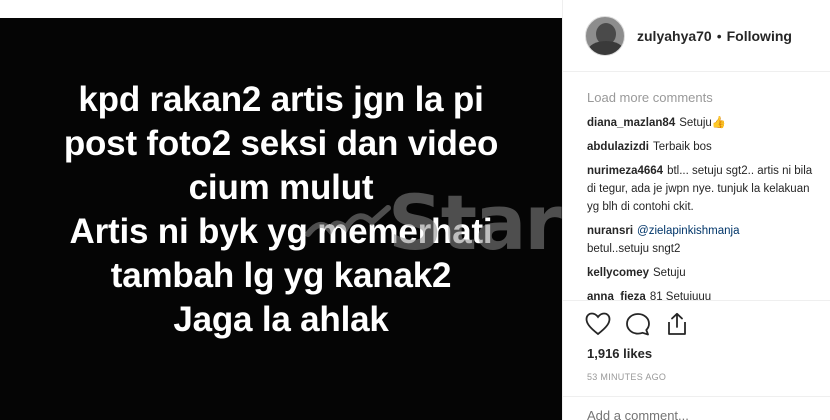 This screenshot has width=830, height=420. I want to click on comment-item: abdulazizdi Terbaik bos, so click(705, 147).